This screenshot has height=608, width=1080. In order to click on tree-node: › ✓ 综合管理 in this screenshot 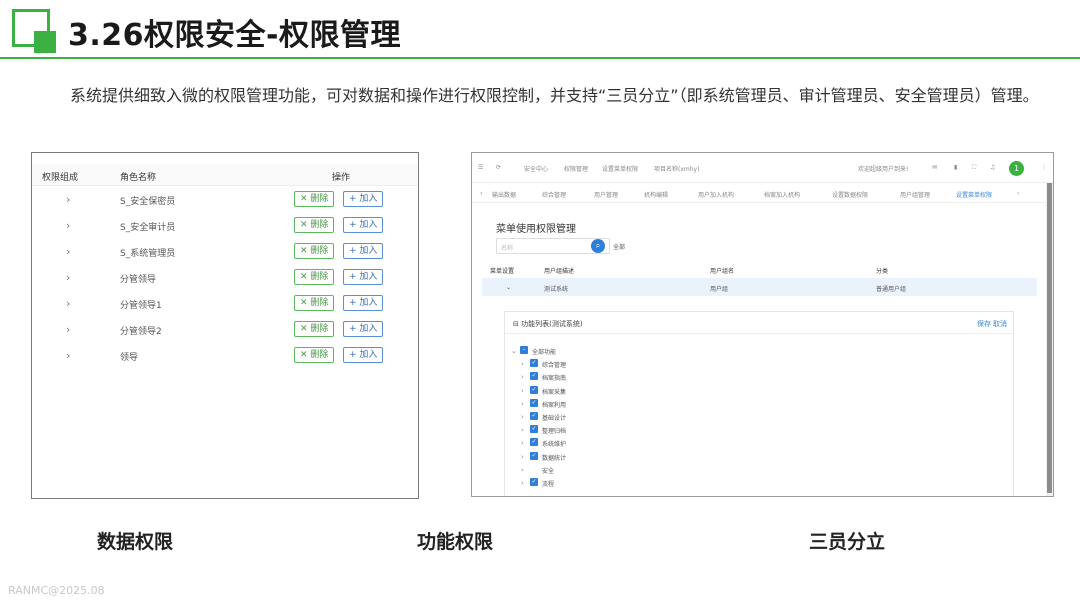, I will do `click(611, 364)`.